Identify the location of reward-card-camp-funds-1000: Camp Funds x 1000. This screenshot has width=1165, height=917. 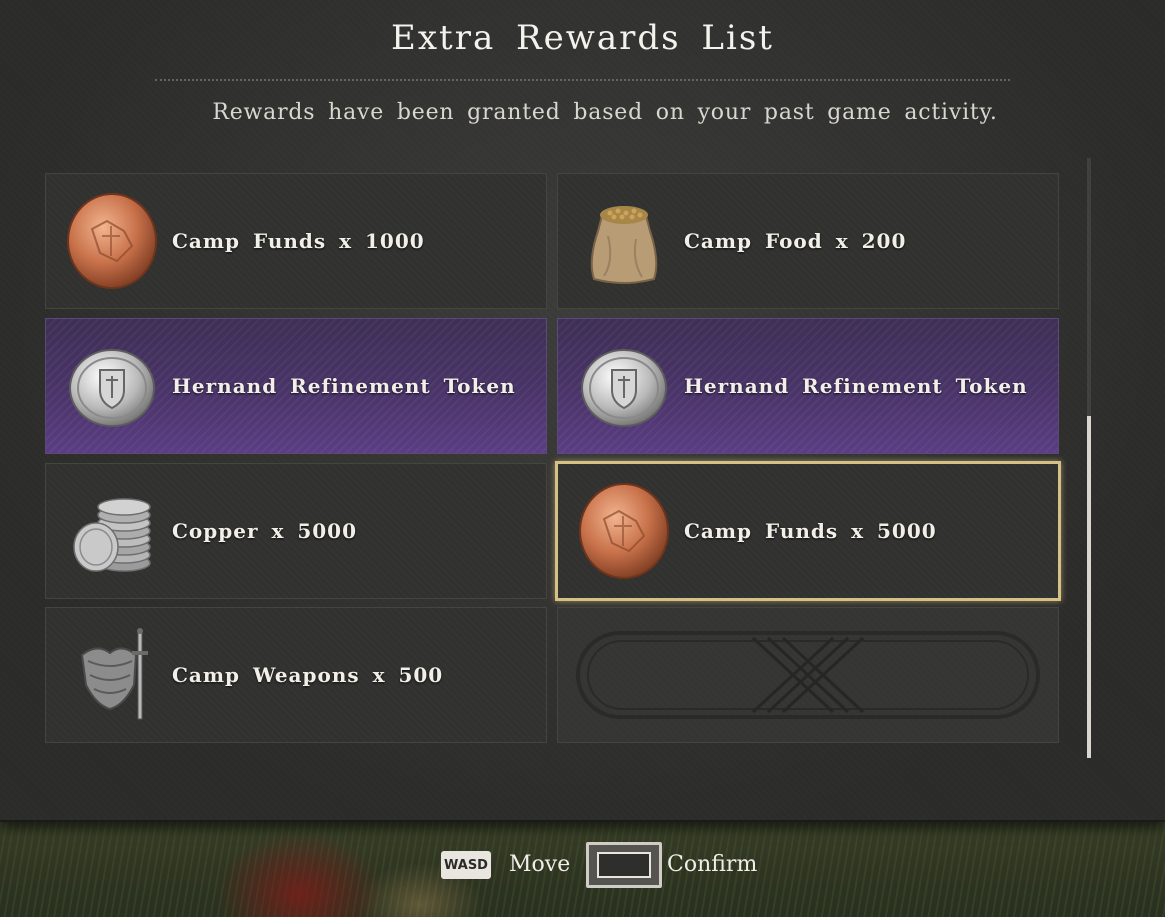
(296, 241).